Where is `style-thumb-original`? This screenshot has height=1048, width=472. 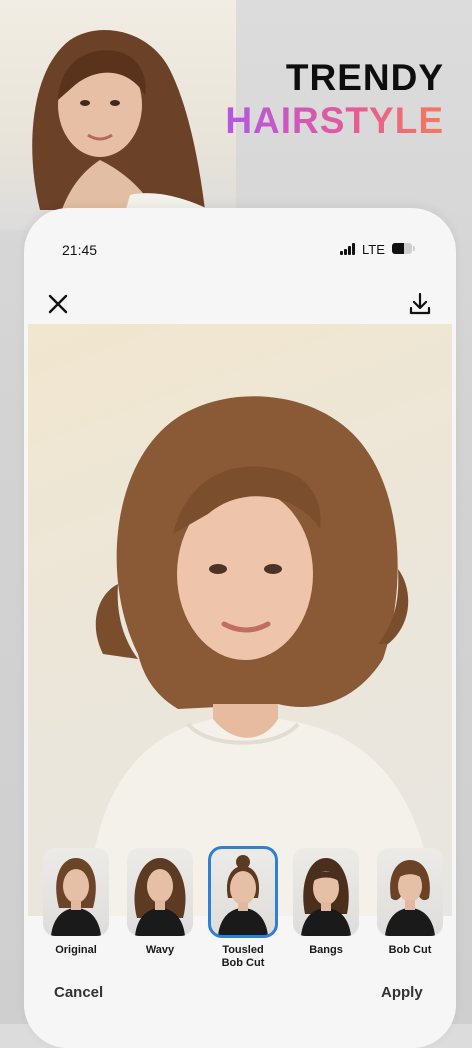 style-thumb-original is located at coordinates (76, 892).